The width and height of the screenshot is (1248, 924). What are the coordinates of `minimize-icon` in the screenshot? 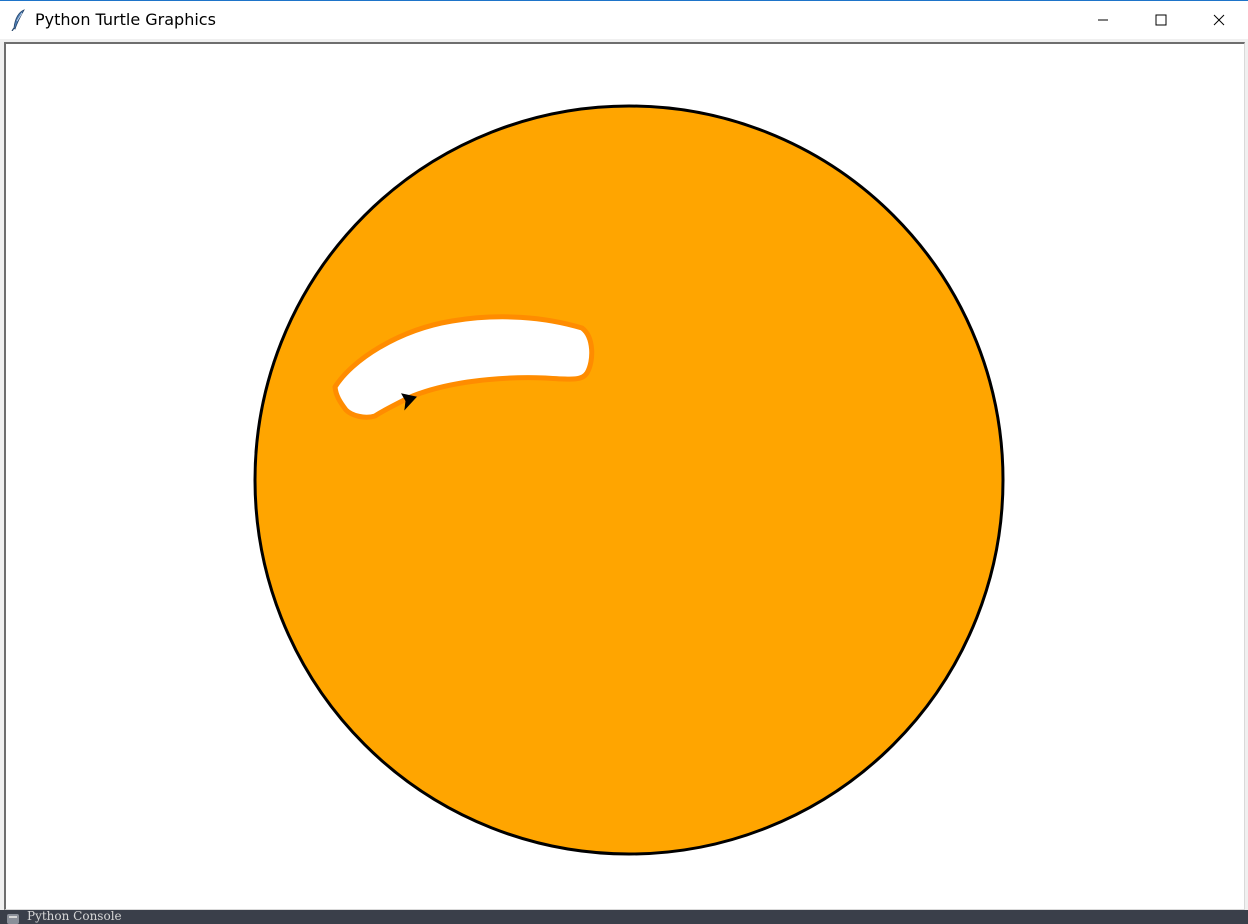 It's located at (1103, 20).